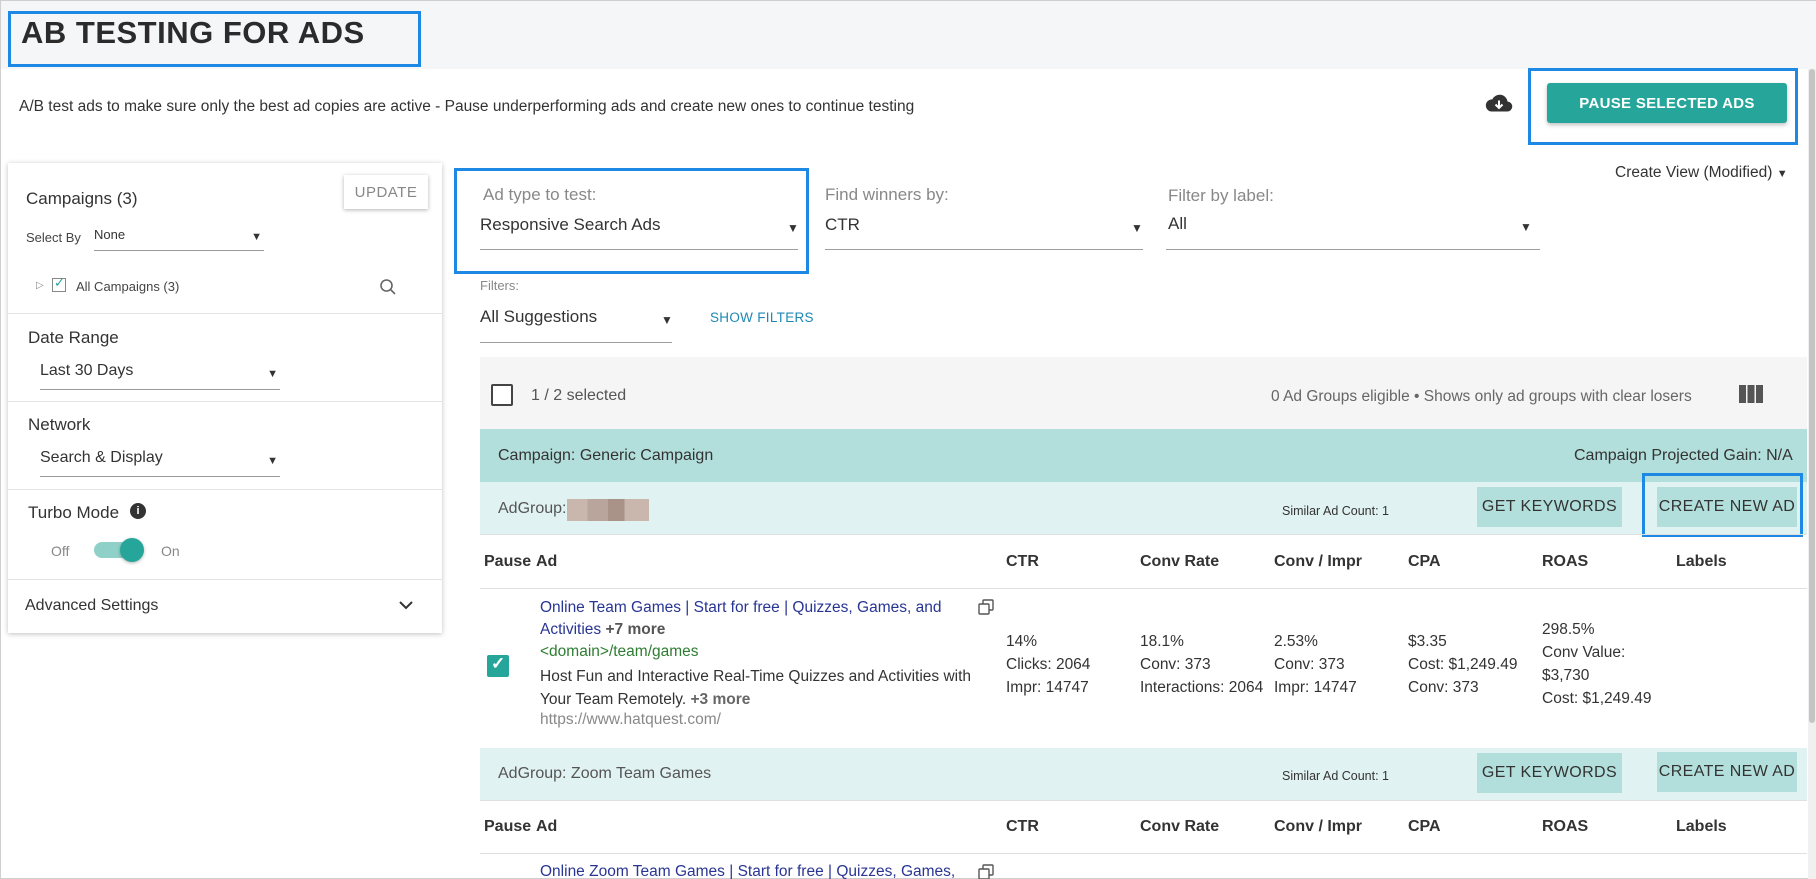 The image size is (1816, 879). I want to click on winners-underline, so click(984, 249).